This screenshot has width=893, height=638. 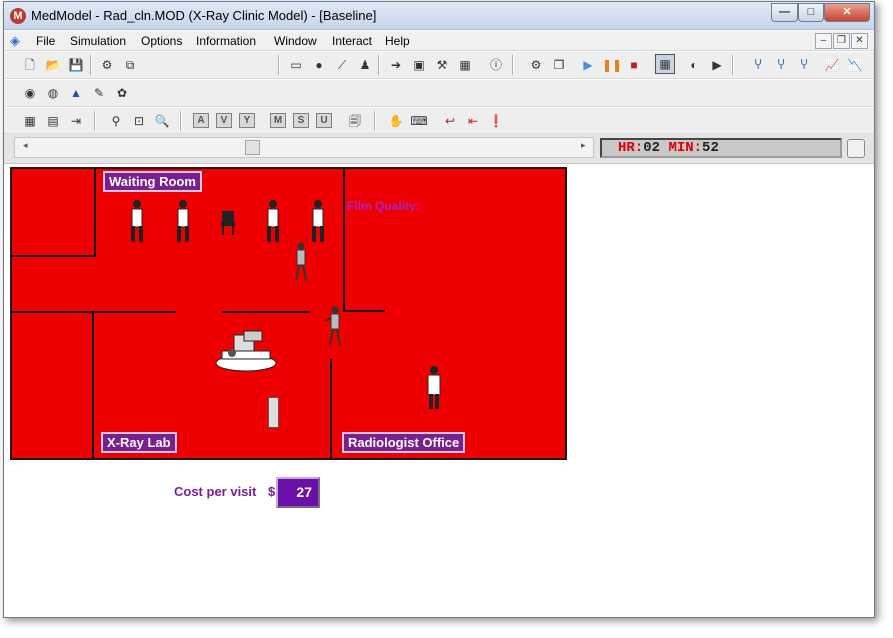 I want to click on xray-lab-label: X-Ray Lab, so click(x=139, y=442).